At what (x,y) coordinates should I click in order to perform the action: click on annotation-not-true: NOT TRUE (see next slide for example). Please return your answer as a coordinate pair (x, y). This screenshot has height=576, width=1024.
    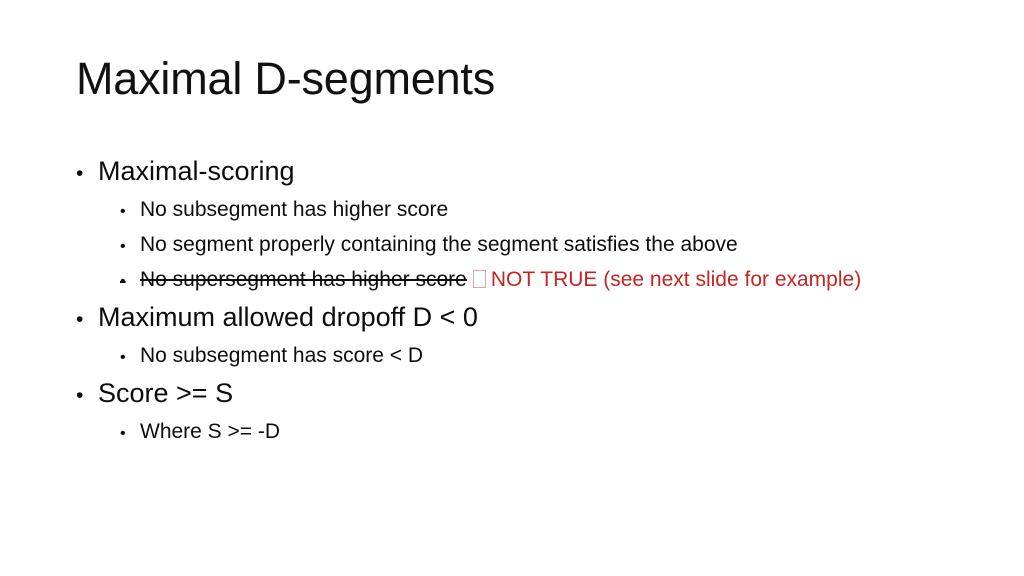
    Looking at the image, I should click on (676, 279).